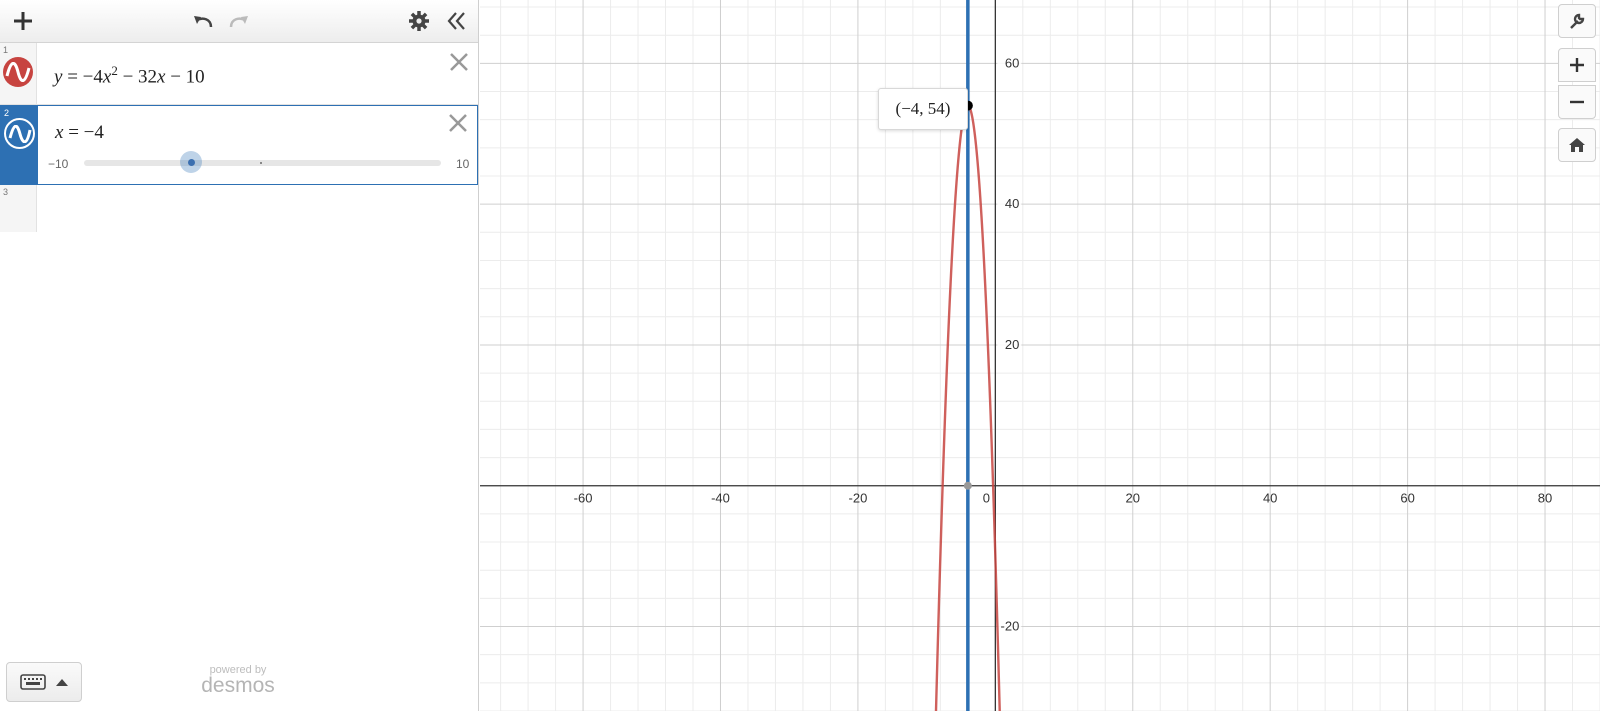 This screenshot has width=1600, height=711. I want to click on y-tick-label: 20, so click(1012, 344).